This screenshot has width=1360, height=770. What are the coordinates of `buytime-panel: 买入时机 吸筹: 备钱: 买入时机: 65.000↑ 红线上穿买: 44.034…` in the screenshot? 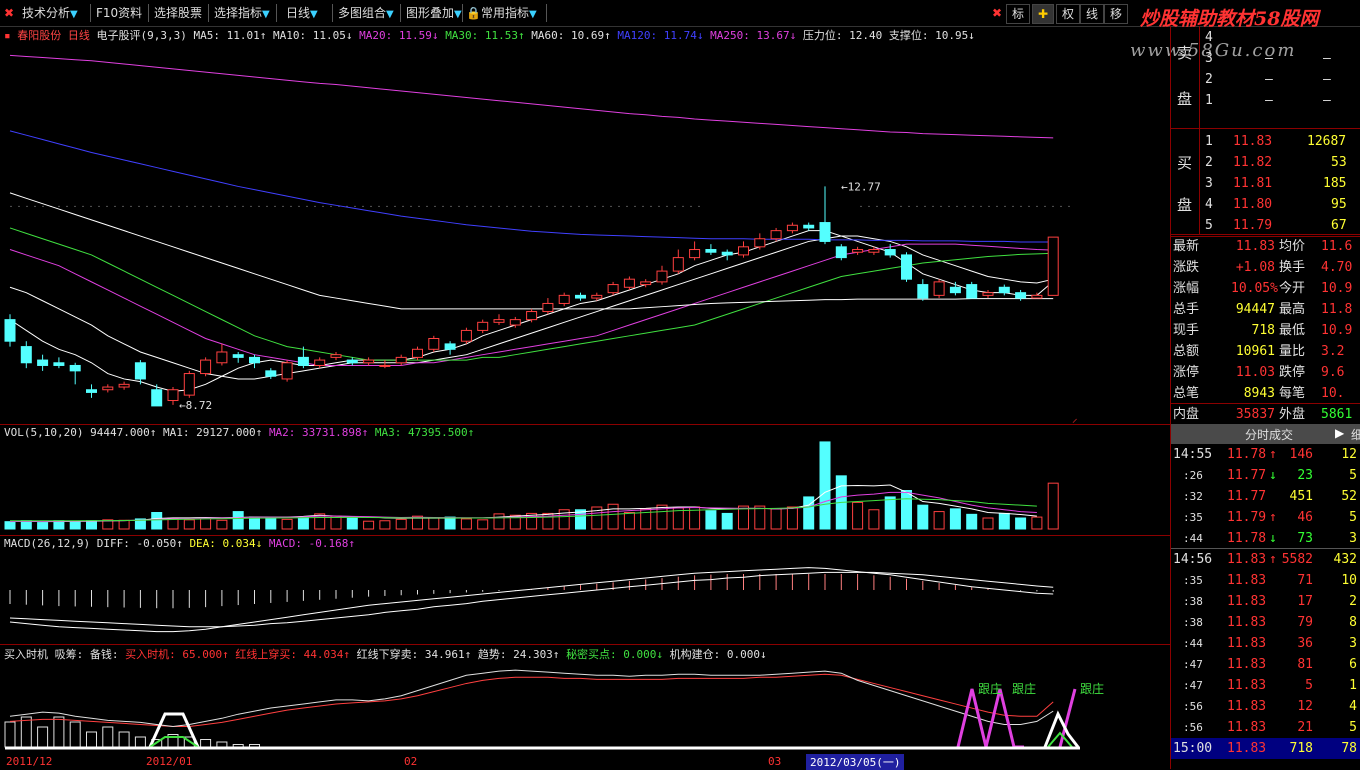 It's located at (585, 699).